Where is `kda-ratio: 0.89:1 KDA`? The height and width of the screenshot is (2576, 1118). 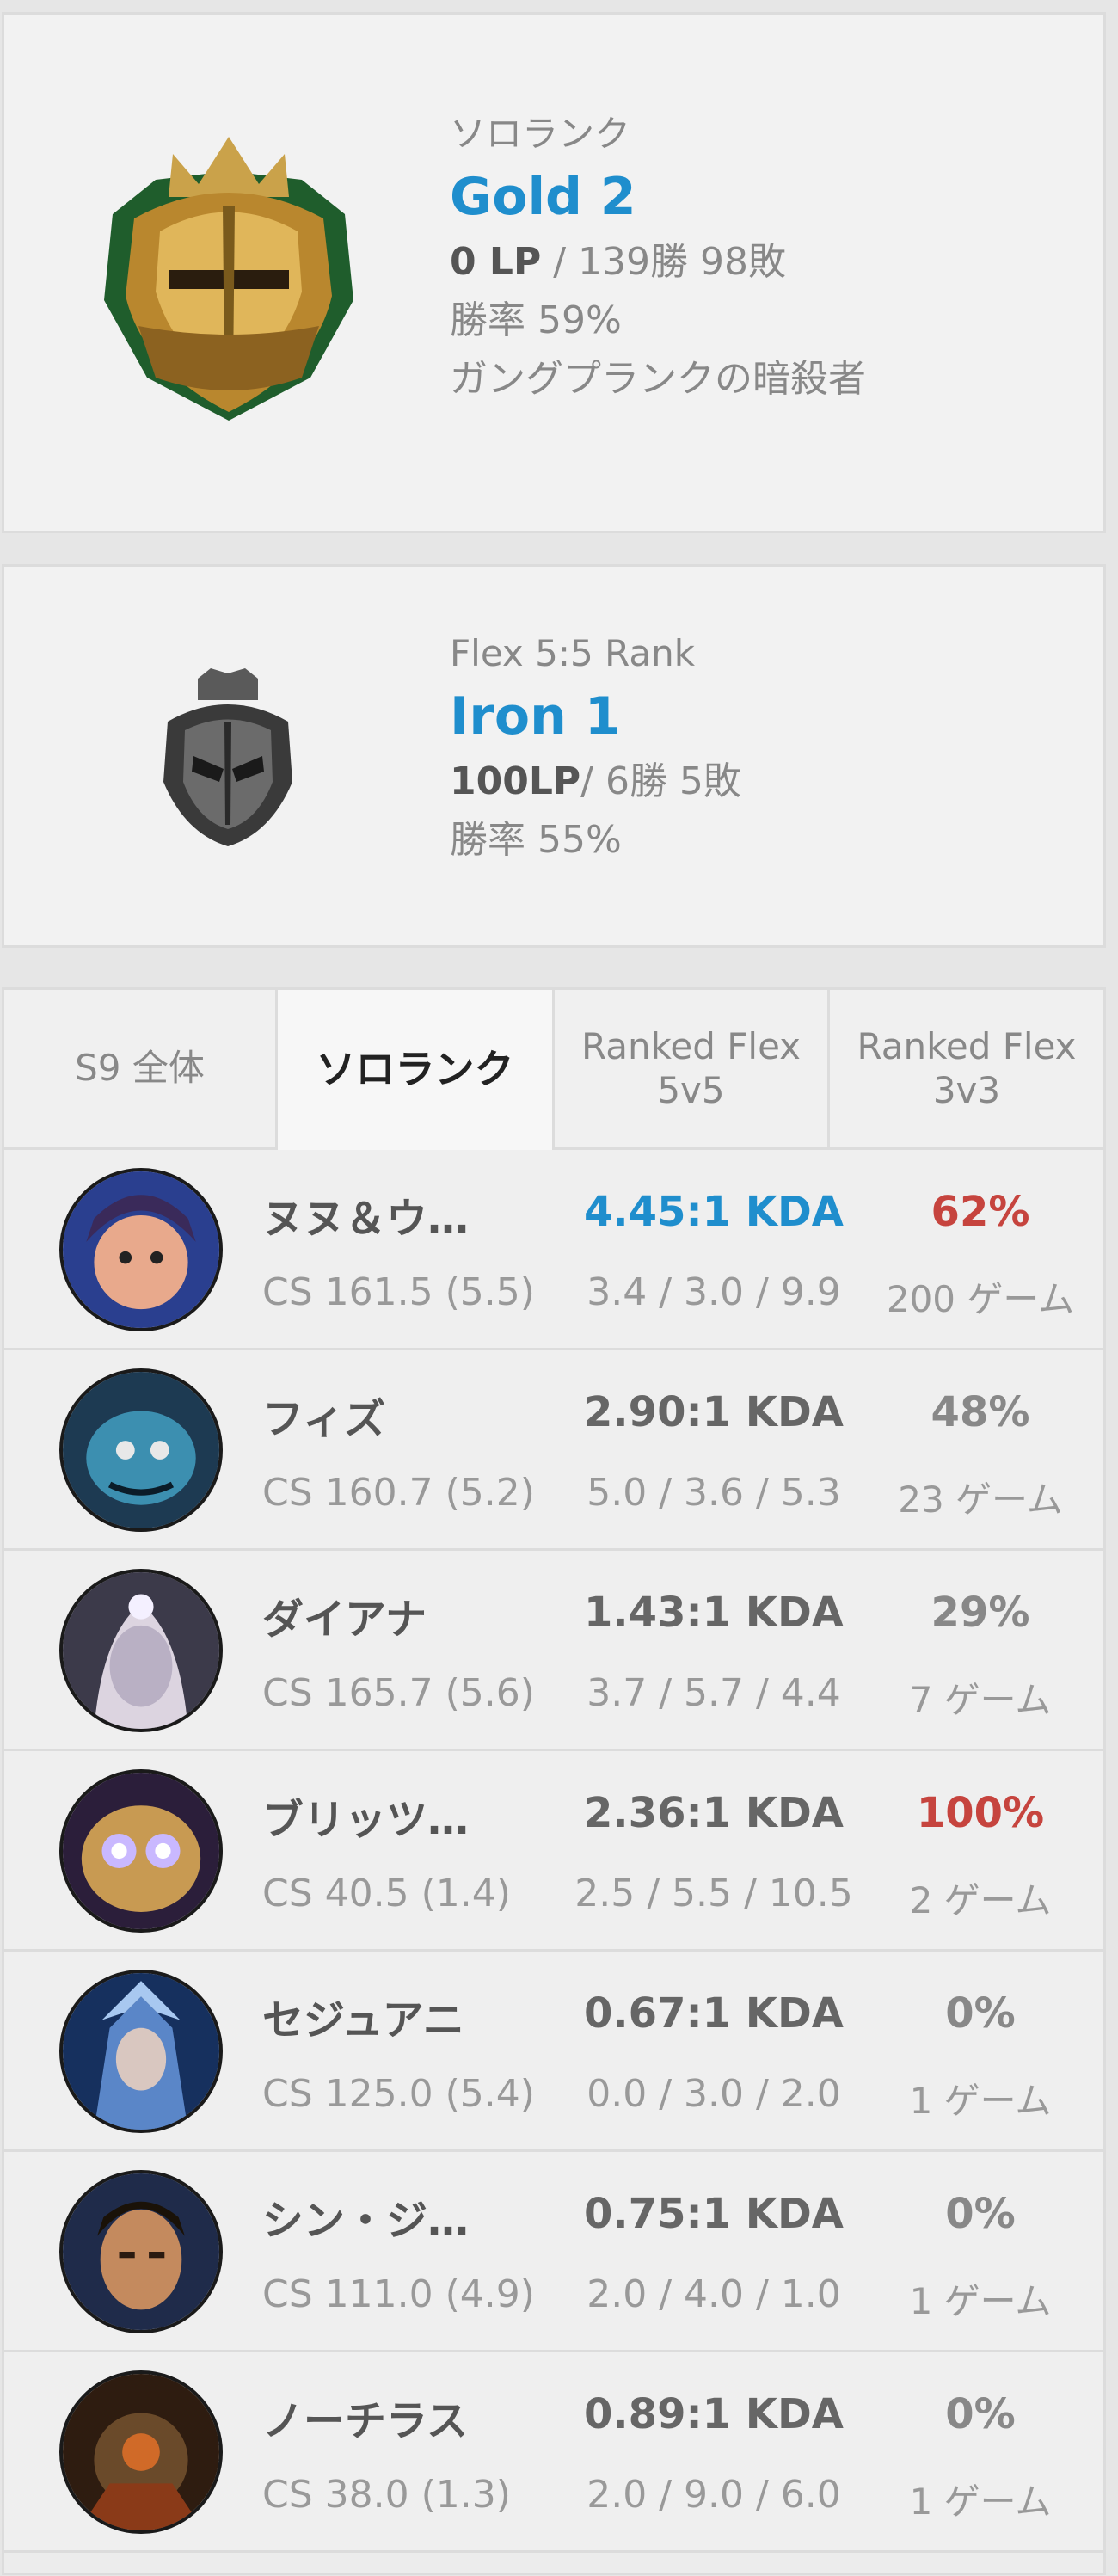 kda-ratio: 0.89:1 KDA is located at coordinates (714, 2414).